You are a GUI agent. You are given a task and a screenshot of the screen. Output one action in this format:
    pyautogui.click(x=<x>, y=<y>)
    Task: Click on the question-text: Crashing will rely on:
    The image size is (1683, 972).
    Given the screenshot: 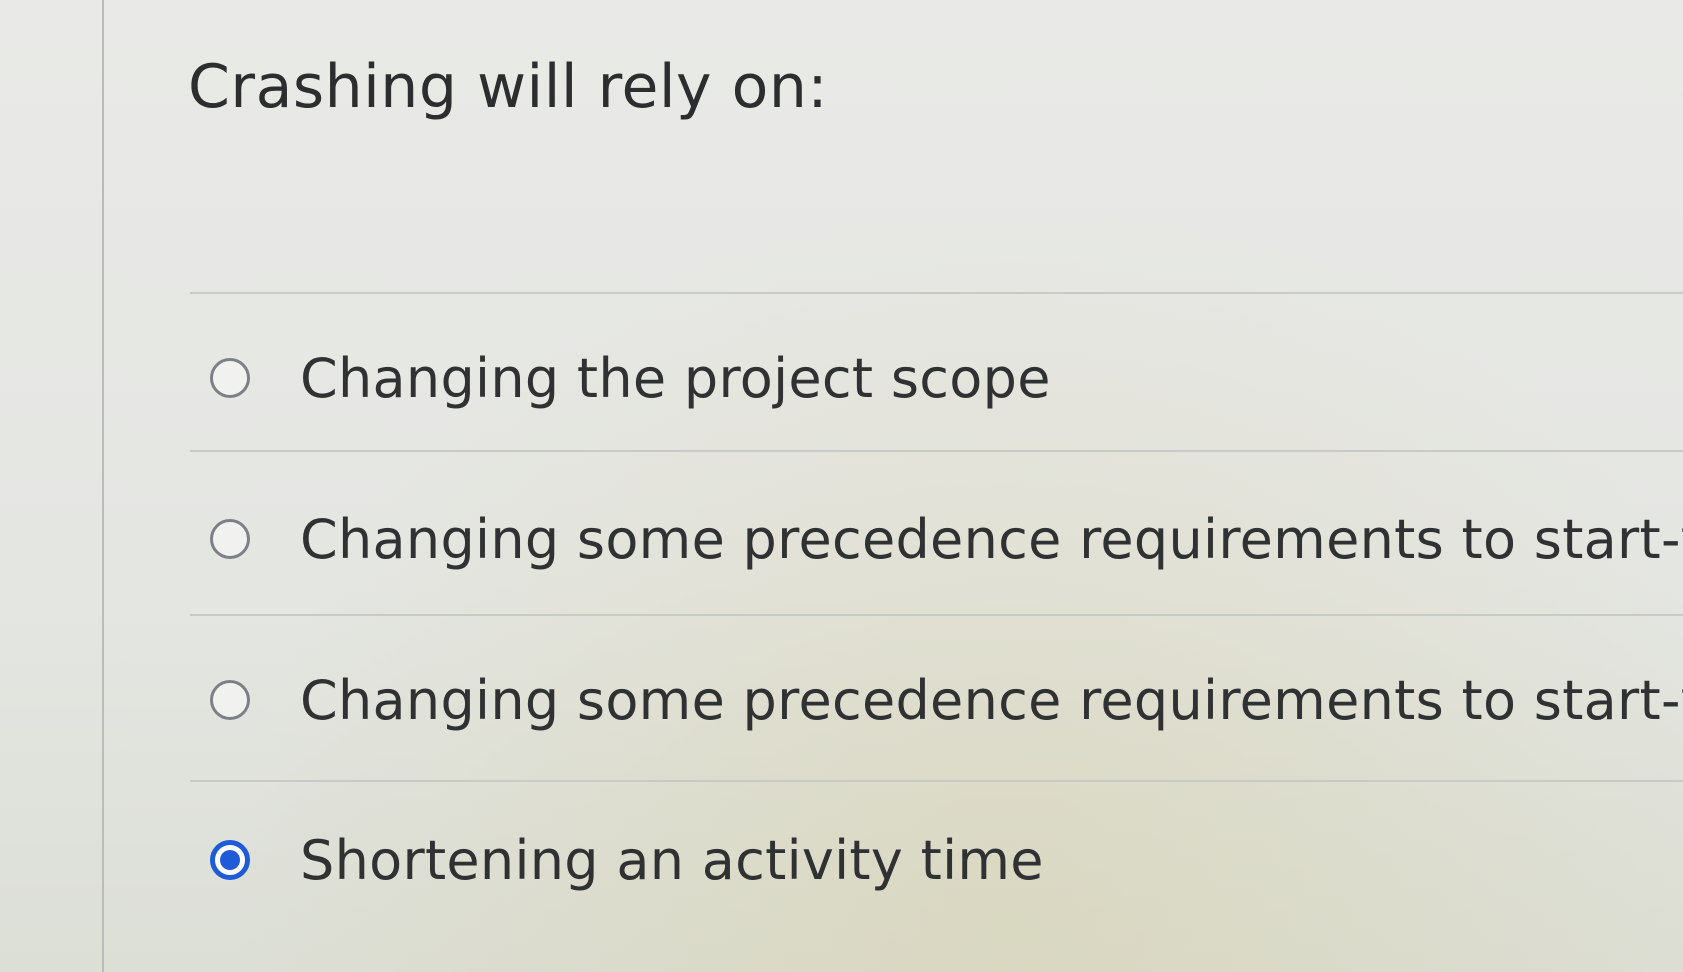 What is the action you would take?
    pyautogui.click(x=508, y=87)
    